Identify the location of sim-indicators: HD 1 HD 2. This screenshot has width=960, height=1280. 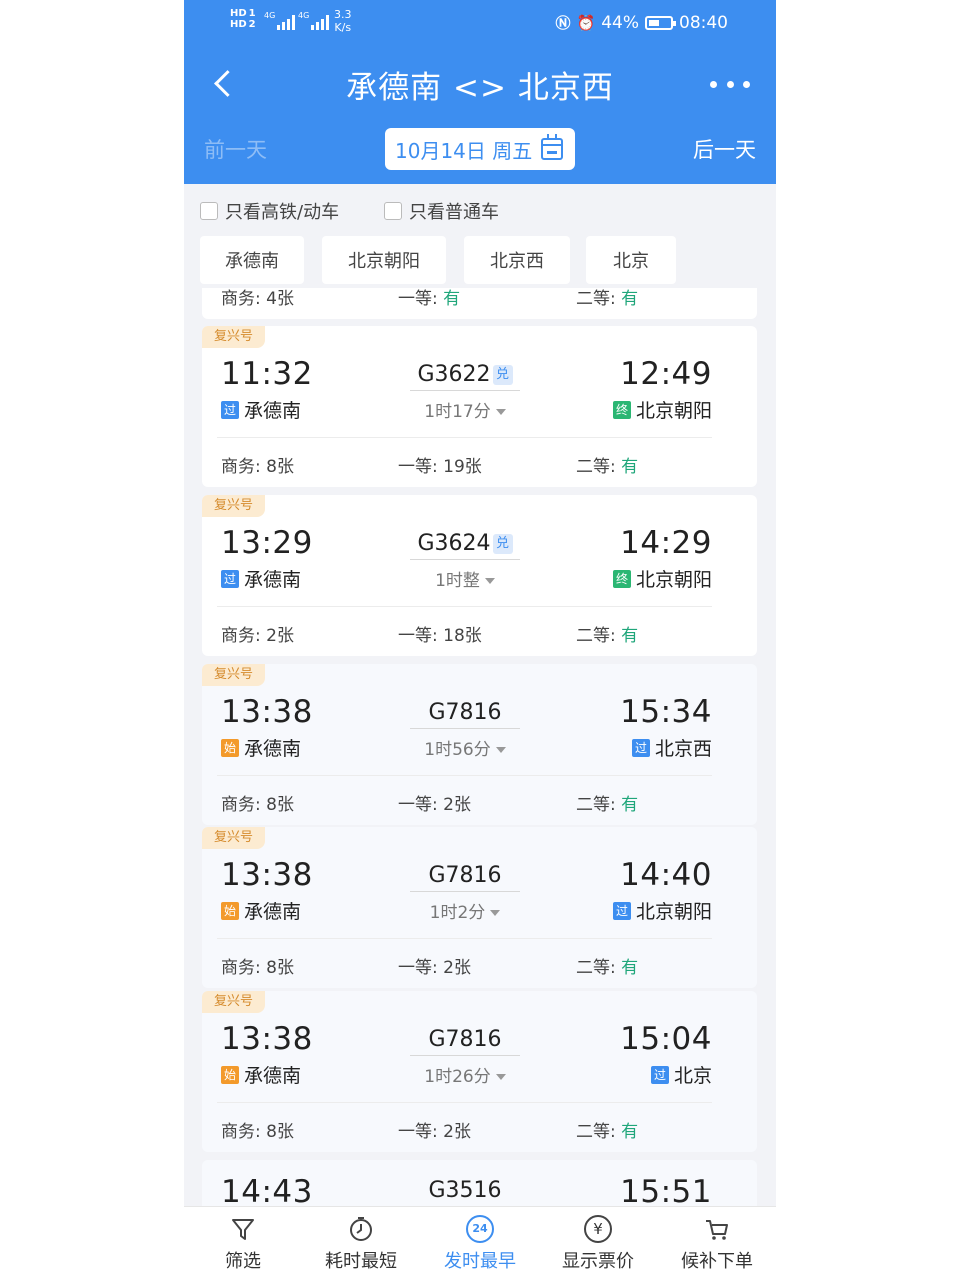
(243, 19).